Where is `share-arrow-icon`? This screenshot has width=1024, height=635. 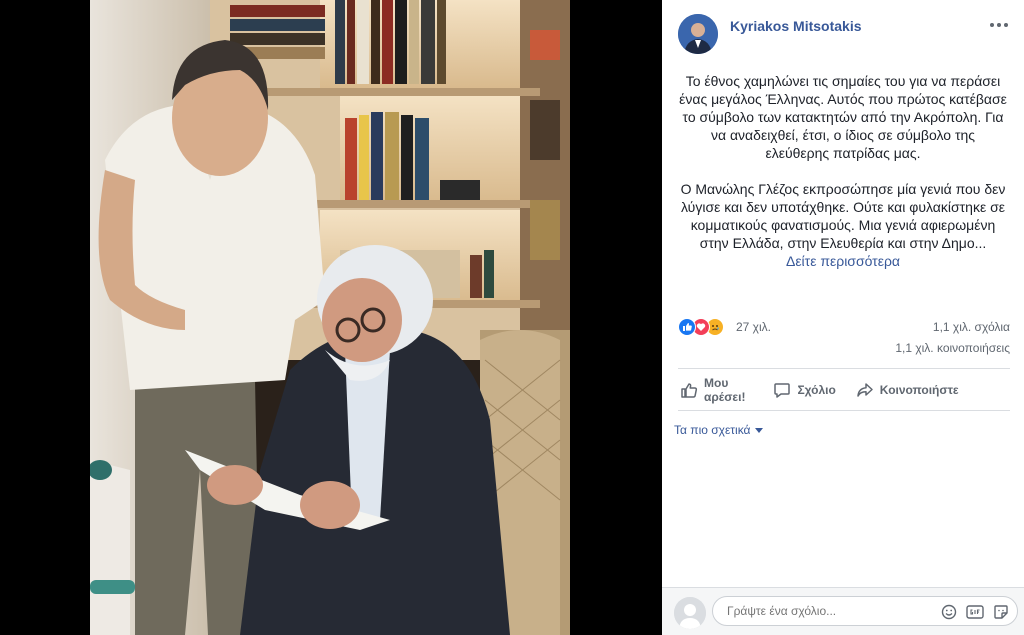 share-arrow-icon is located at coordinates (865, 390).